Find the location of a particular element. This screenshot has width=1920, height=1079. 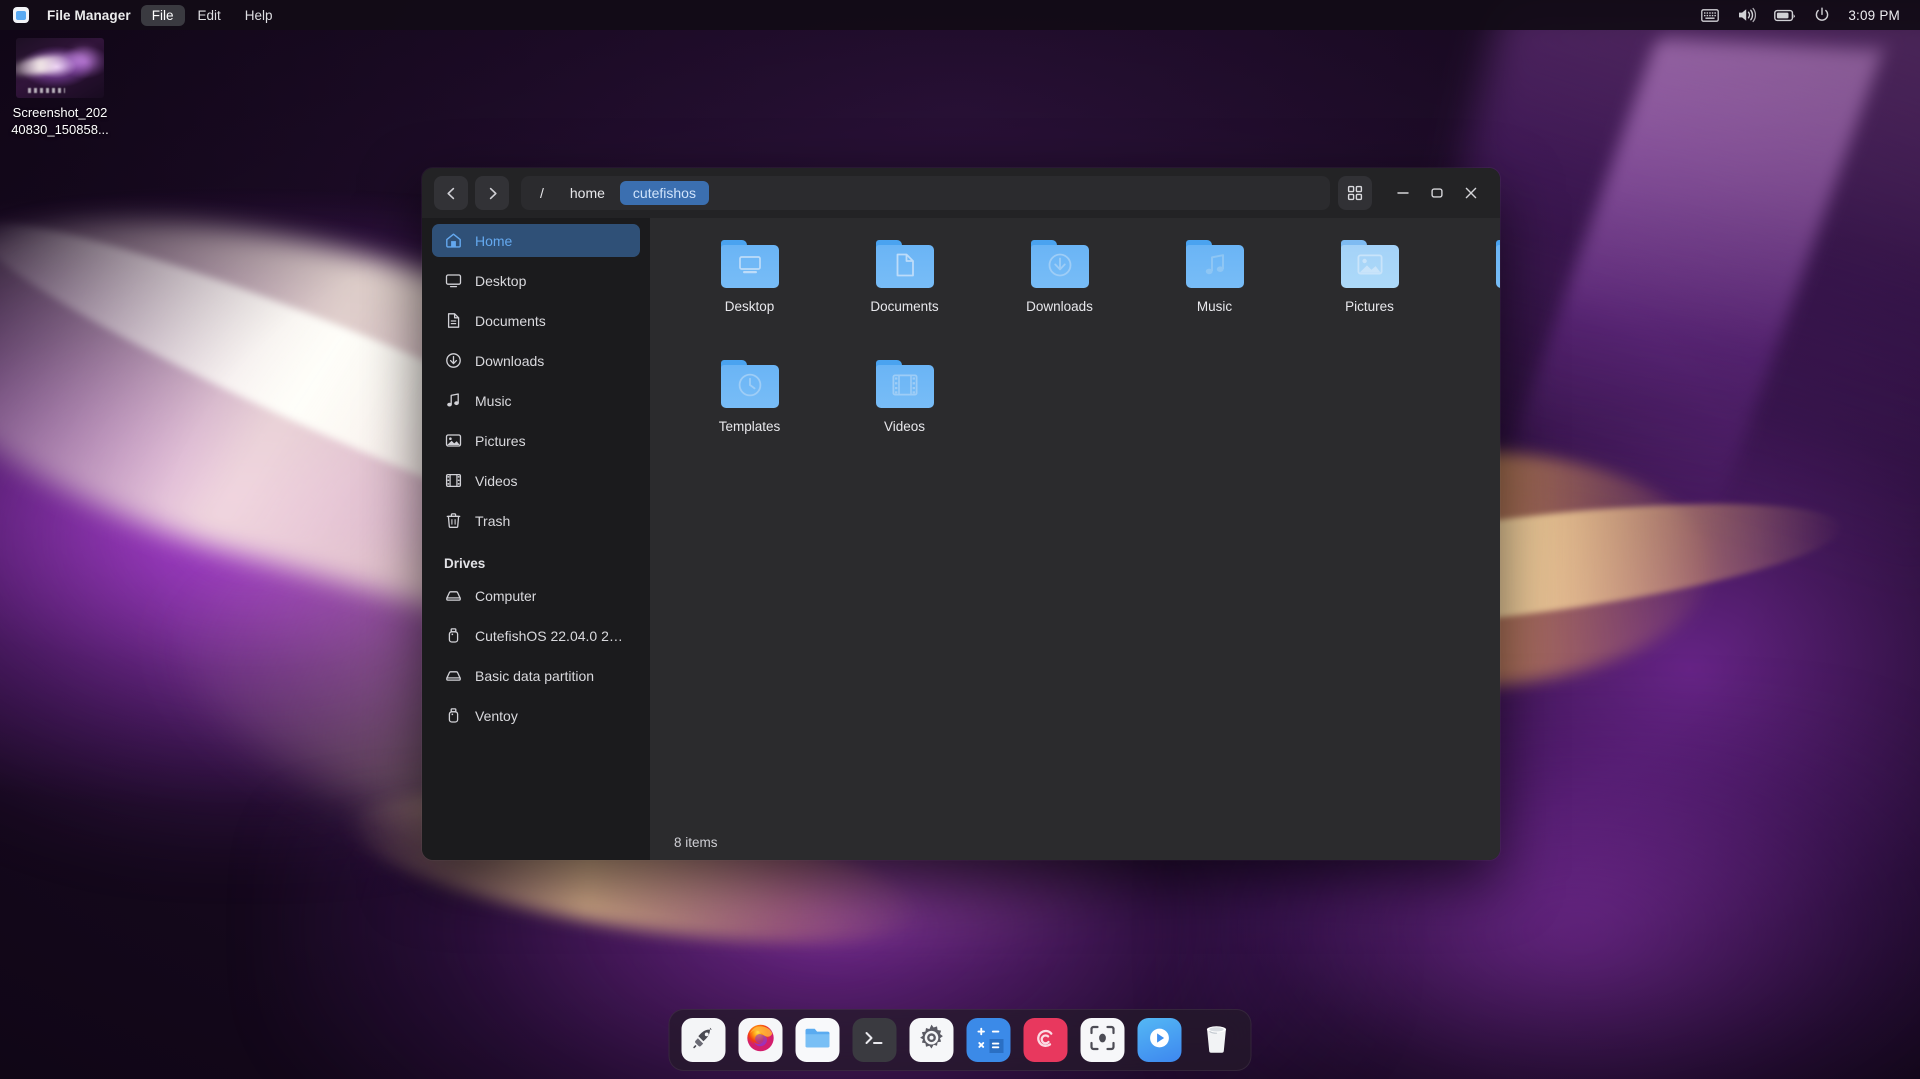

sidebar-label: Ventoy is located at coordinates (496, 715).